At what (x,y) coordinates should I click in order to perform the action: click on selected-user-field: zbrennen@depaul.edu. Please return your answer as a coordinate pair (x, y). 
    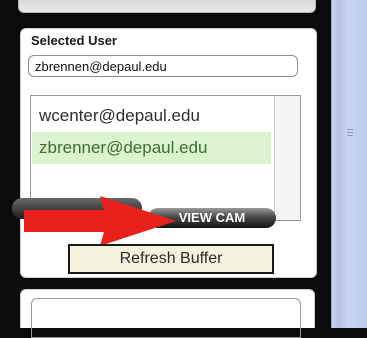
    Looking at the image, I should click on (163, 66).